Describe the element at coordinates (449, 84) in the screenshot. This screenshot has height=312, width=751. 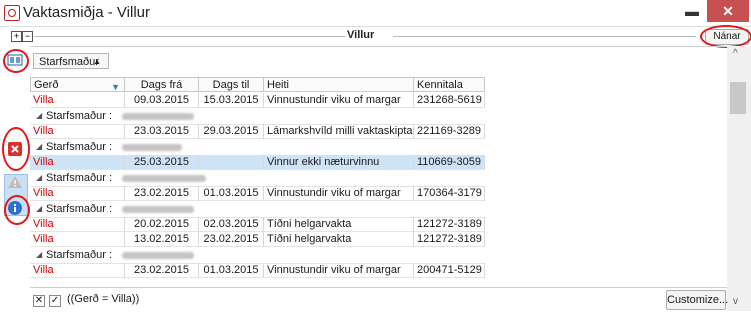
I see `column-header-kennitala: Kennitala` at that location.